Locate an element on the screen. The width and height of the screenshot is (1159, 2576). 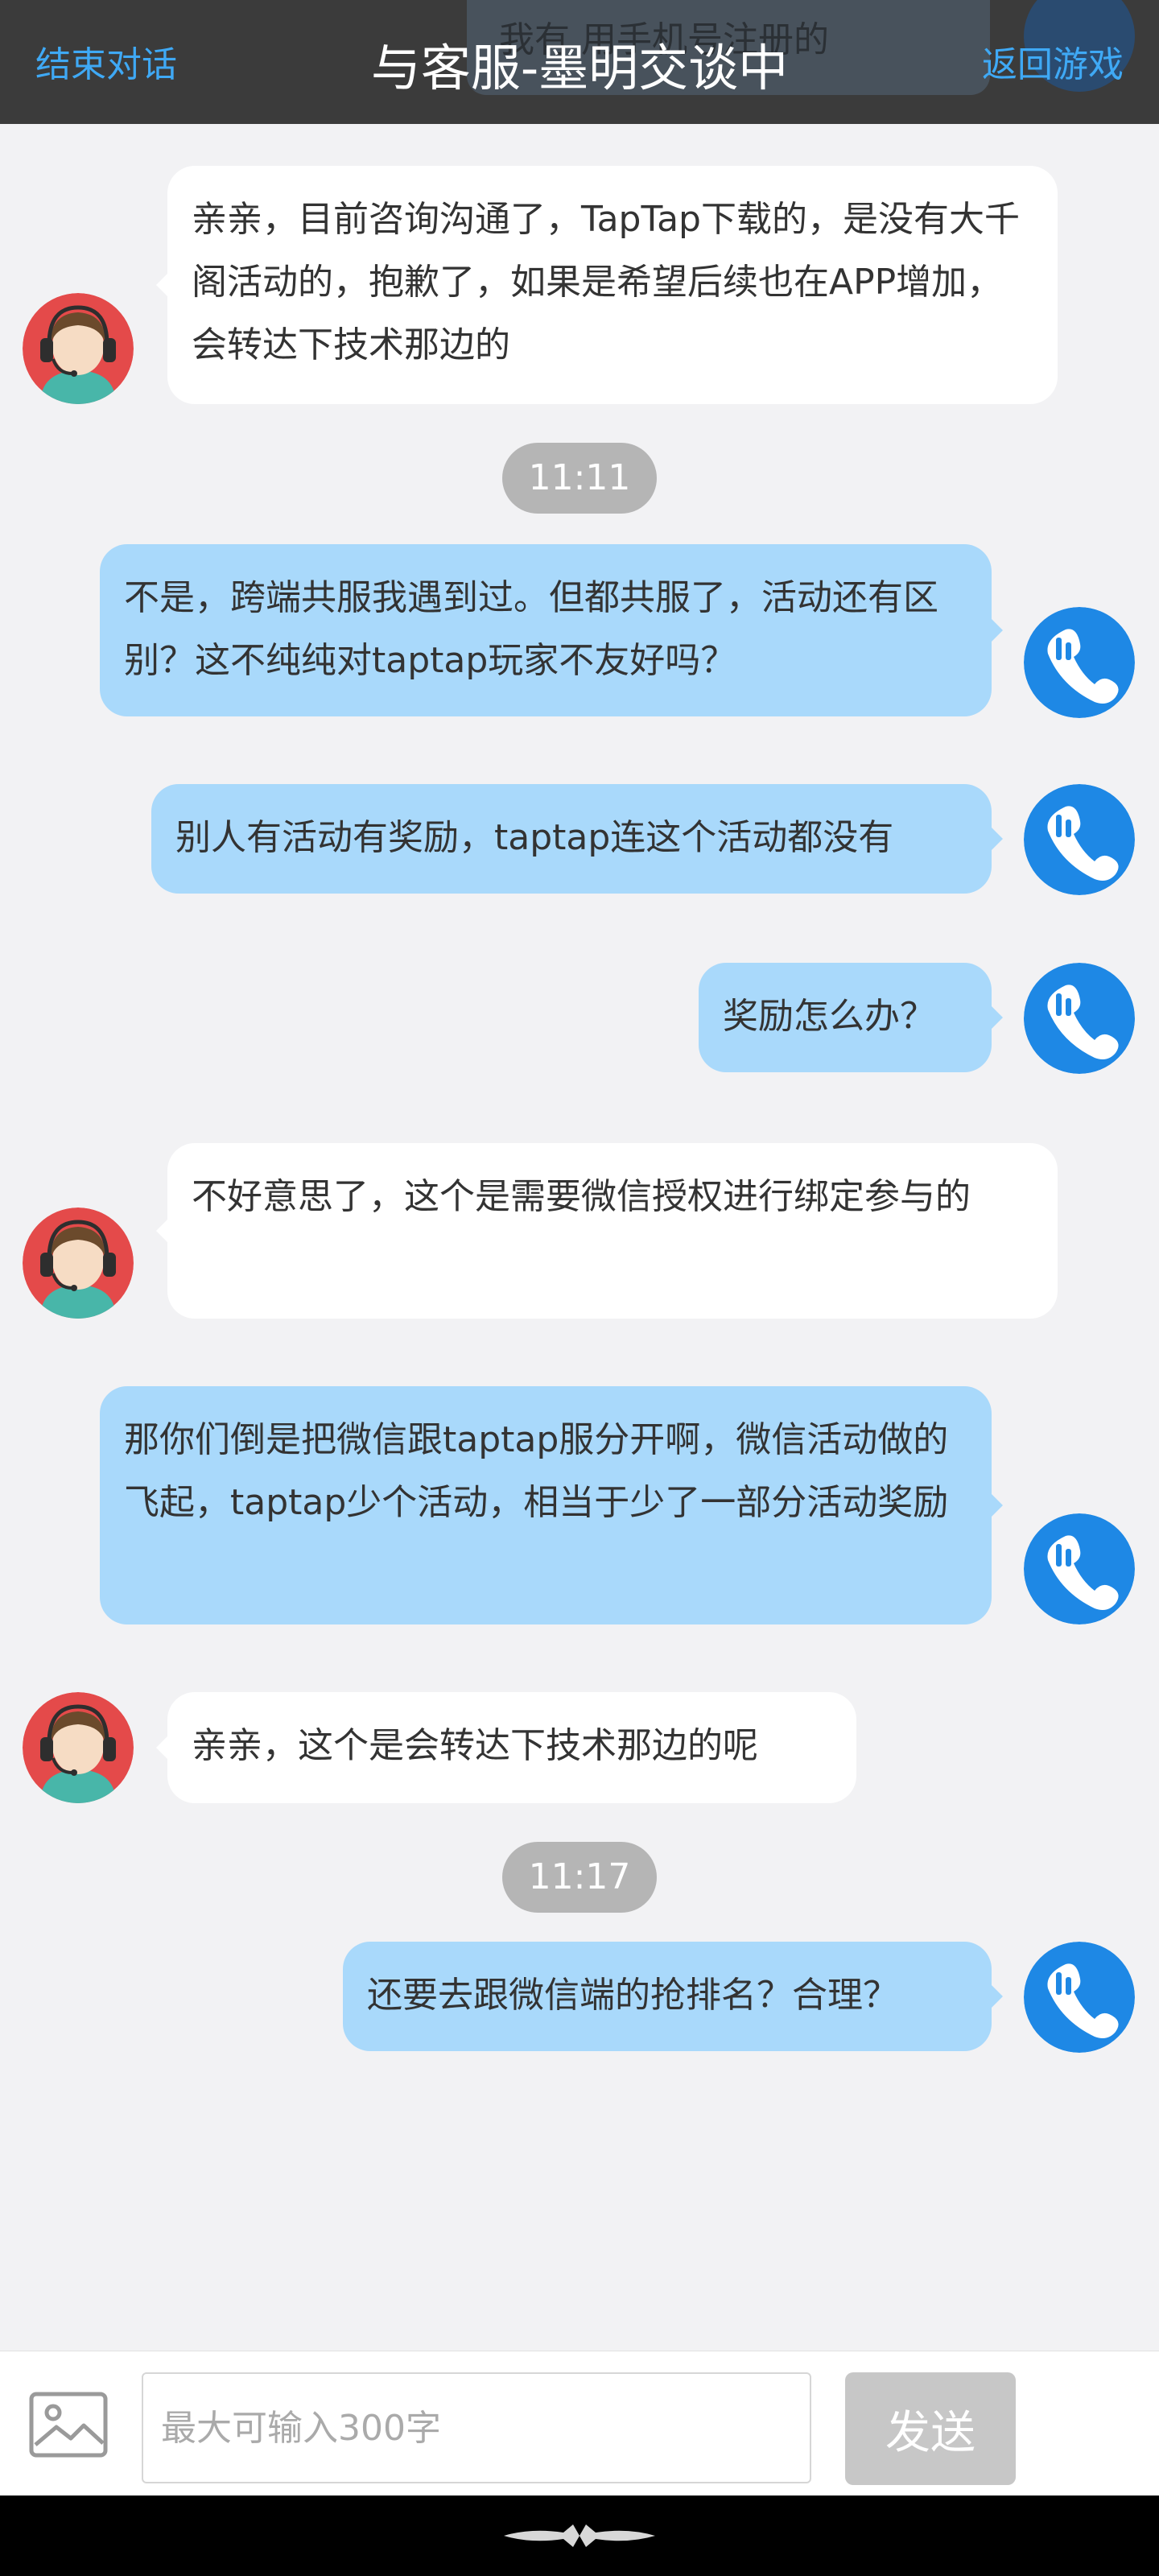
agent-message-bubble: 不好意思了，这个是需要微信授权进行绑定参与的 is located at coordinates (607, 1231).